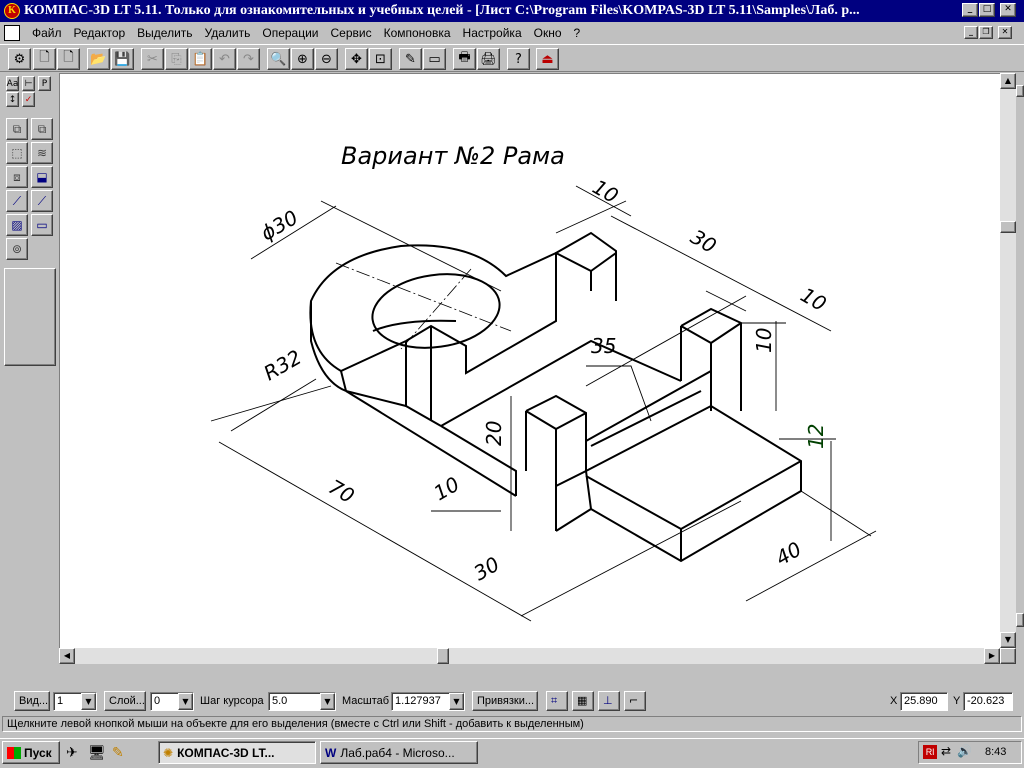  Describe the element at coordinates (428, 701) in the screenshot. I see `scale-select: 1.127937 ▼` at that location.